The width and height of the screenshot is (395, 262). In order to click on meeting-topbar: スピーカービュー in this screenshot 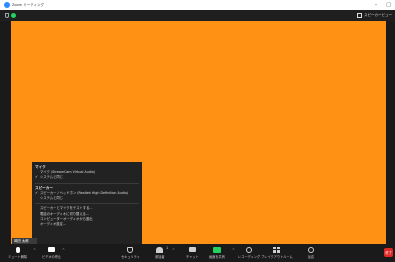, I will do `click(197, 15)`.